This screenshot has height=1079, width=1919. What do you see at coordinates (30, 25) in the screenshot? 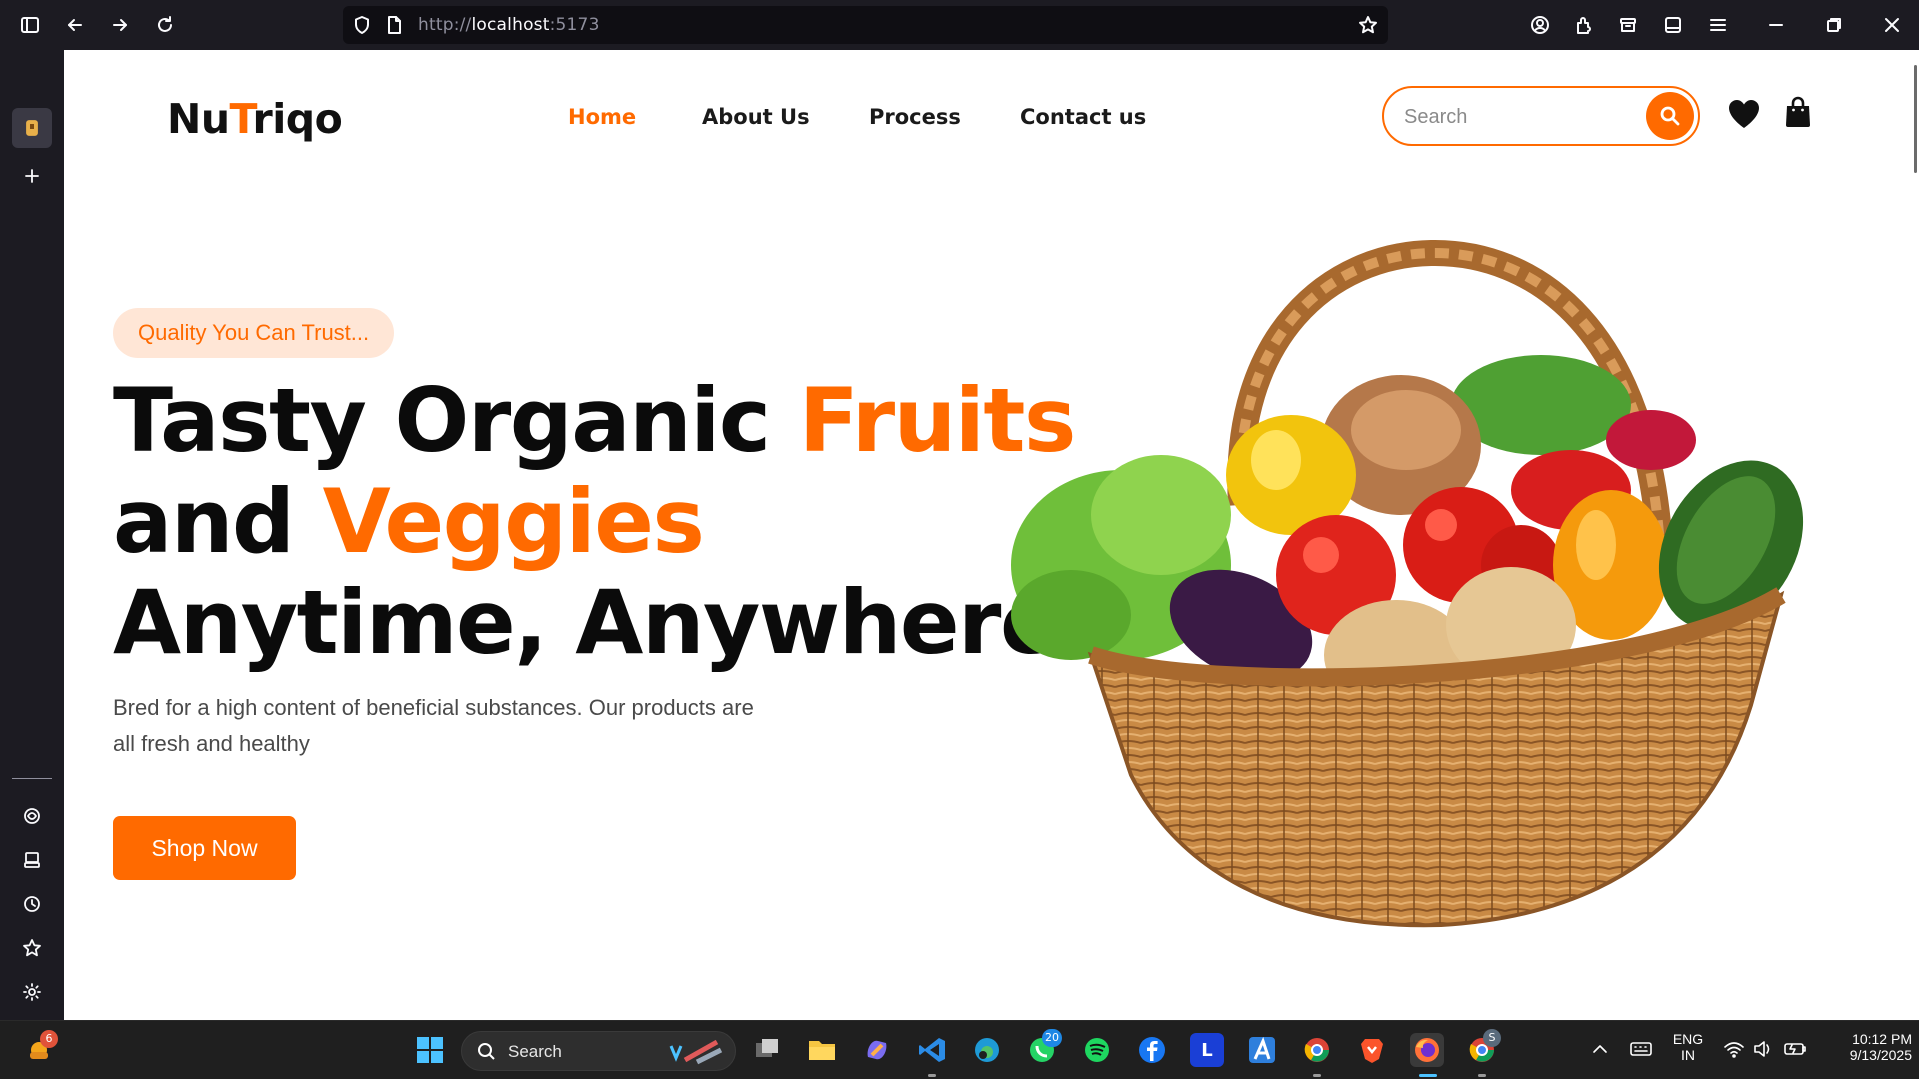
I see `sidebar-toggle-icon` at bounding box center [30, 25].